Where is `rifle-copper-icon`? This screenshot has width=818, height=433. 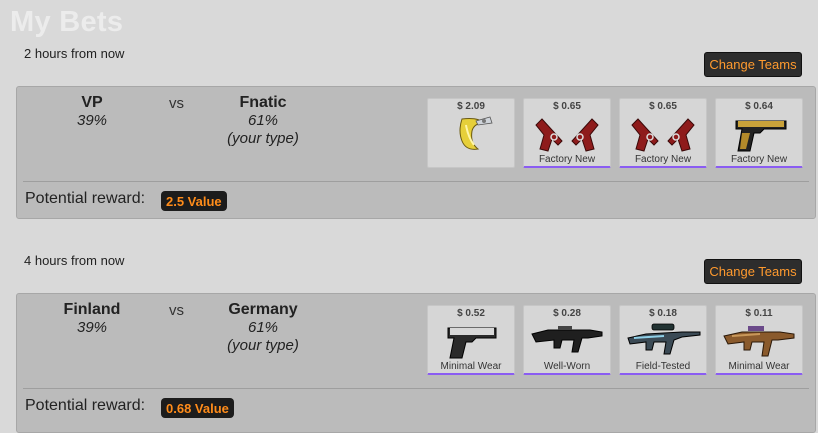 rifle-copper-icon is located at coordinates (759, 341).